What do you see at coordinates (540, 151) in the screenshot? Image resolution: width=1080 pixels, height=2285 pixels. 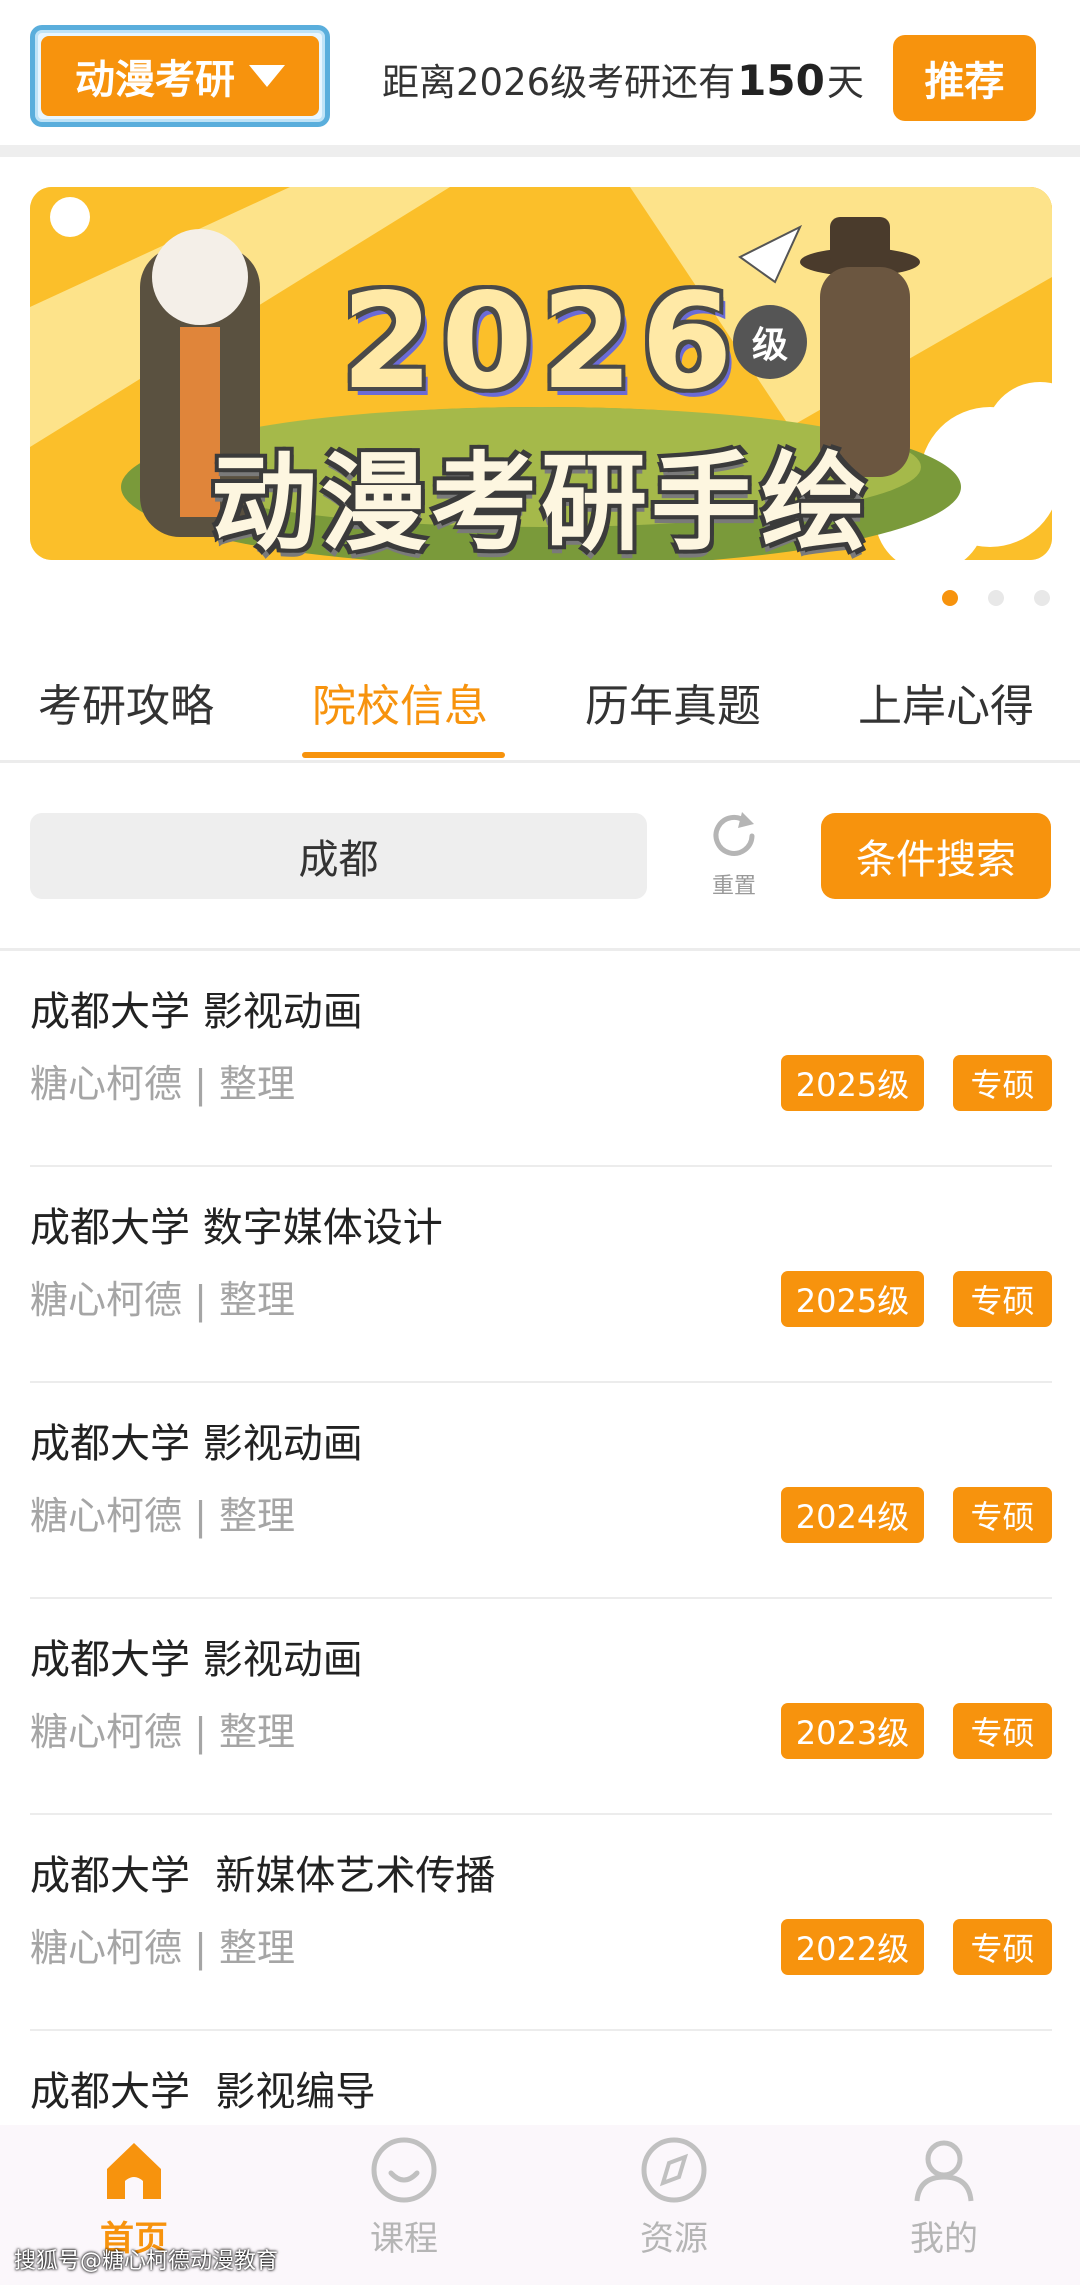 I see `header-divider` at bounding box center [540, 151].